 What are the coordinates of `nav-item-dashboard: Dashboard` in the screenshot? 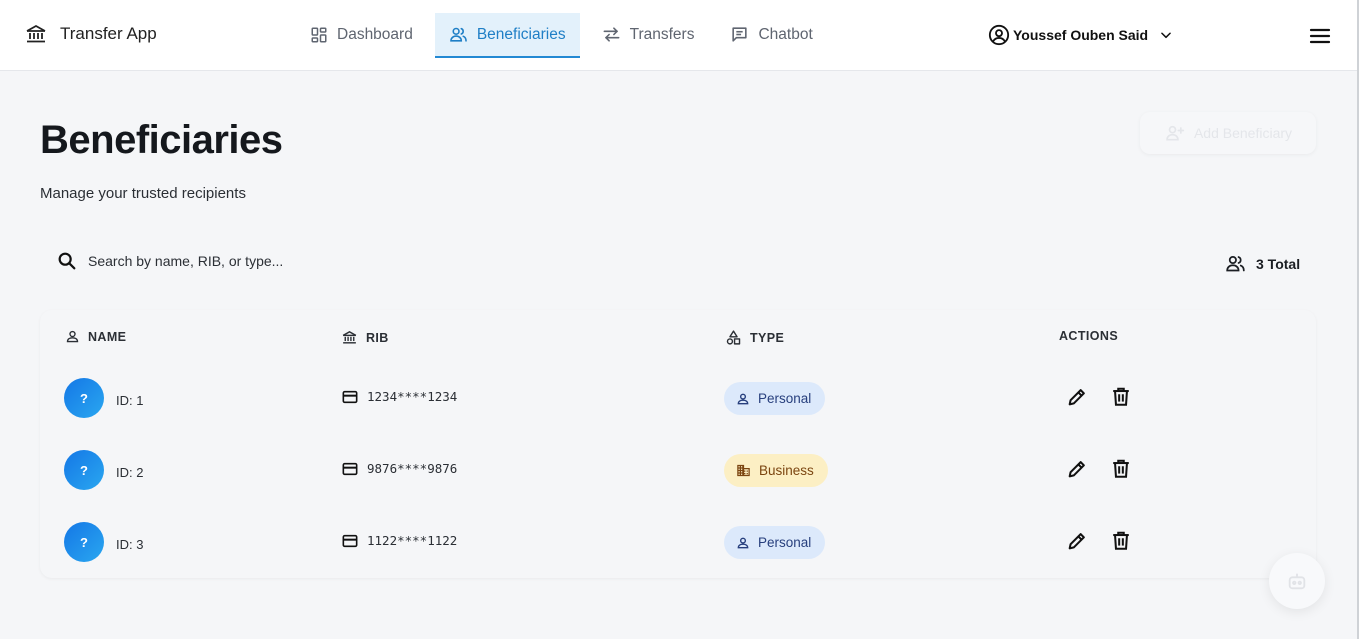 It's located at (361, 35).